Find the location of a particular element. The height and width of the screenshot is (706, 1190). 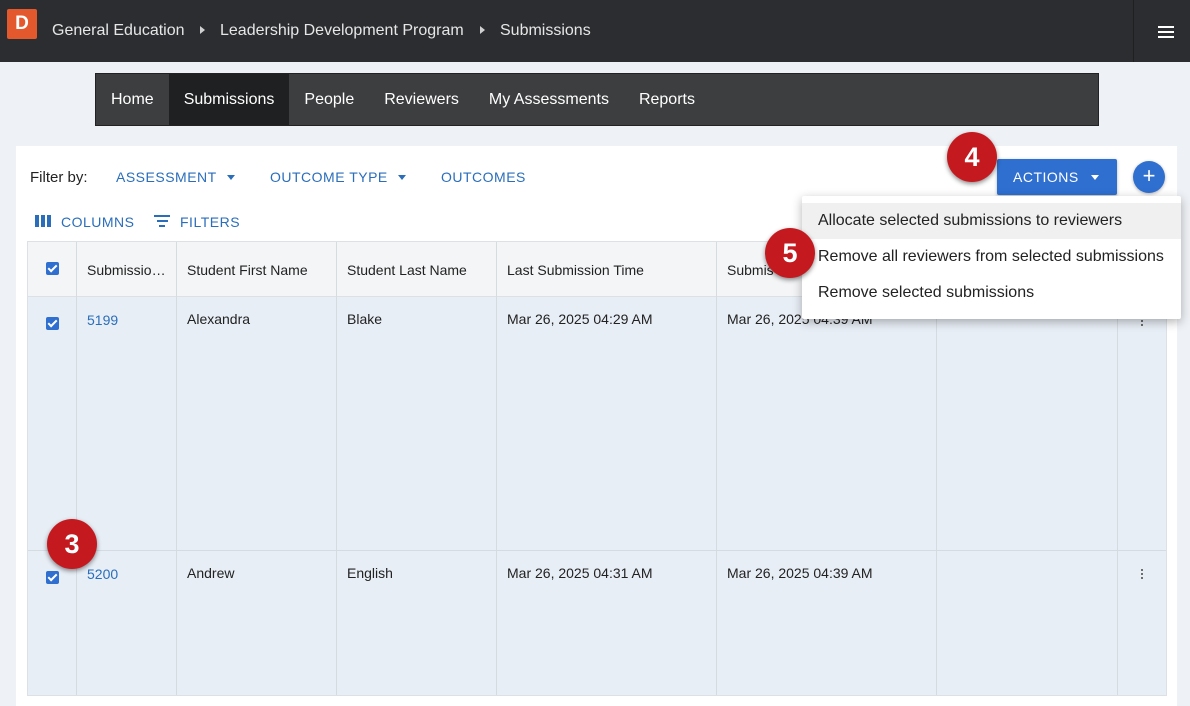

submission-id-link: 5200 is located at coordinates (102, 574).